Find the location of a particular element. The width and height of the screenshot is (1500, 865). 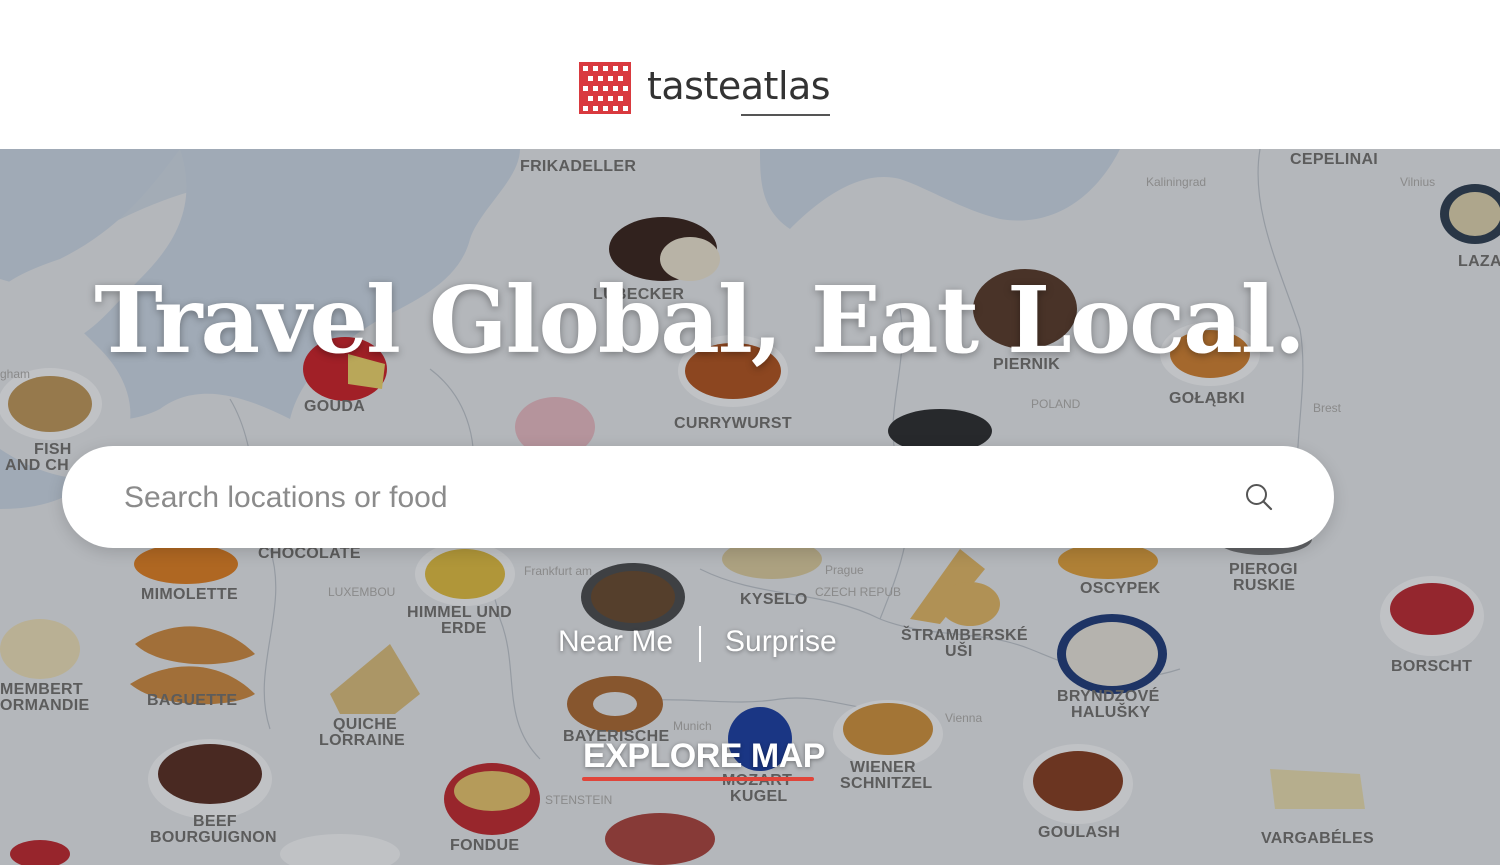

map-city-label: Brest is located at coordinates (1327, 408).